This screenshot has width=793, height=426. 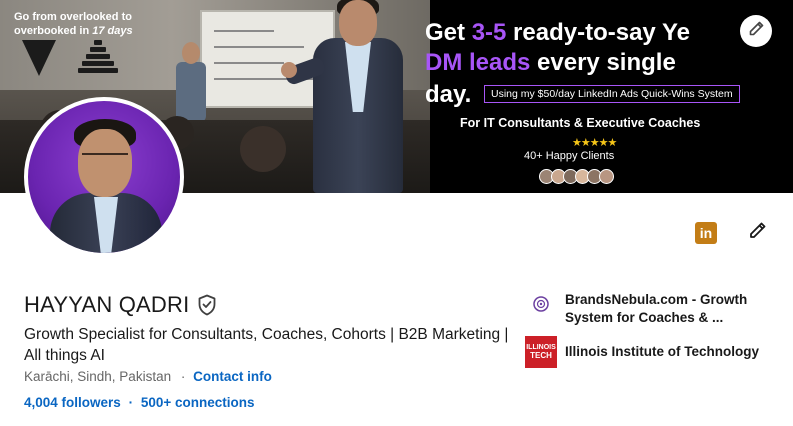 What do you see at coordinates (207, 305) in the screenshot?
I see `verified-shield-icon` at bounding box center [207, 305].